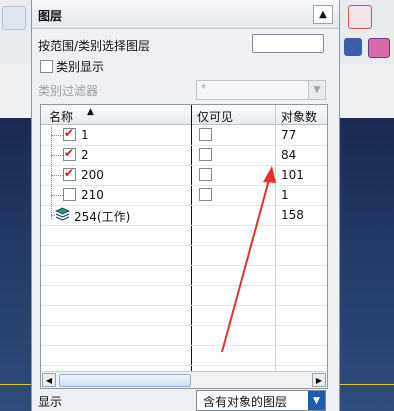 Image resolution: width=394 pixels, height=411 pixels. What do you see at coordinates (85, 155) in the screenshot?
I see `layer-name: 2` at bounding box center [85, 155].